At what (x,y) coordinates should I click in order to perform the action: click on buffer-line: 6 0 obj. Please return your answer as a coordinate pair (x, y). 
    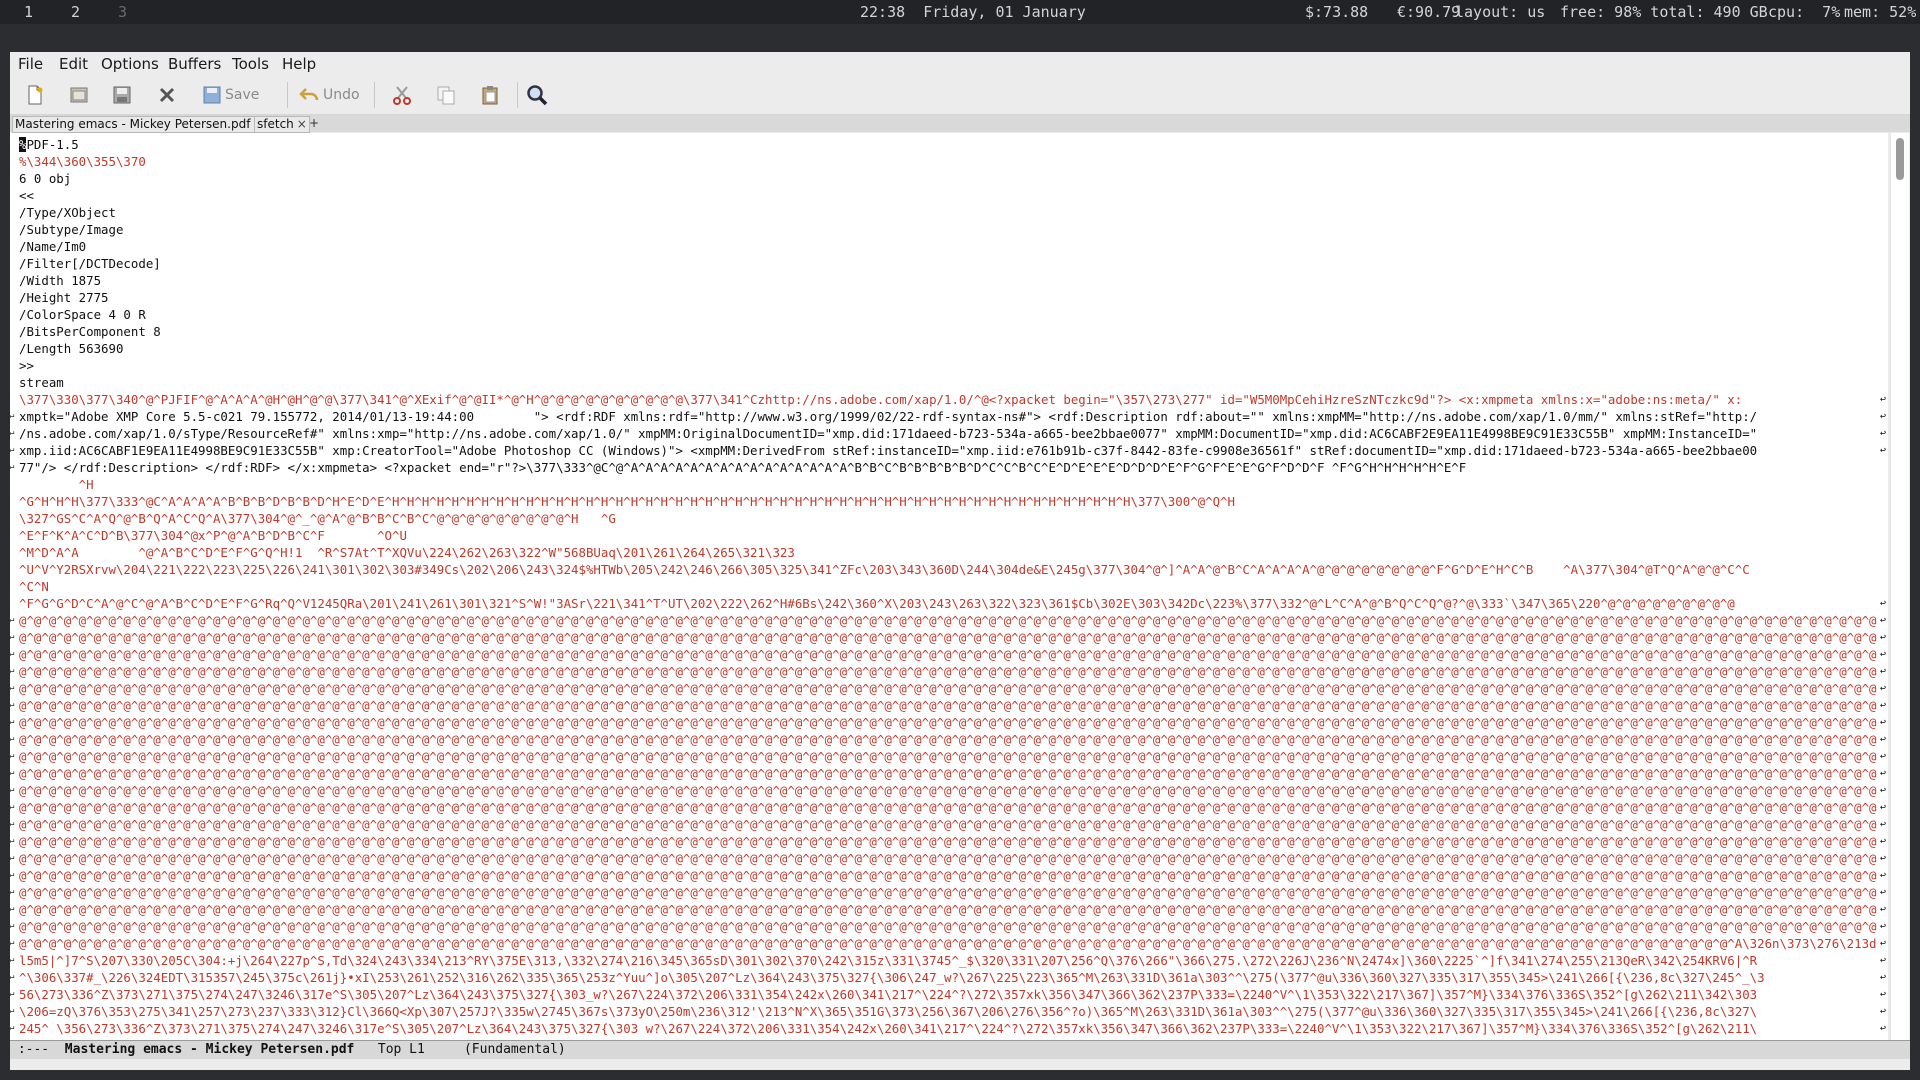
    Looking at the image, I should click on (949, 178).